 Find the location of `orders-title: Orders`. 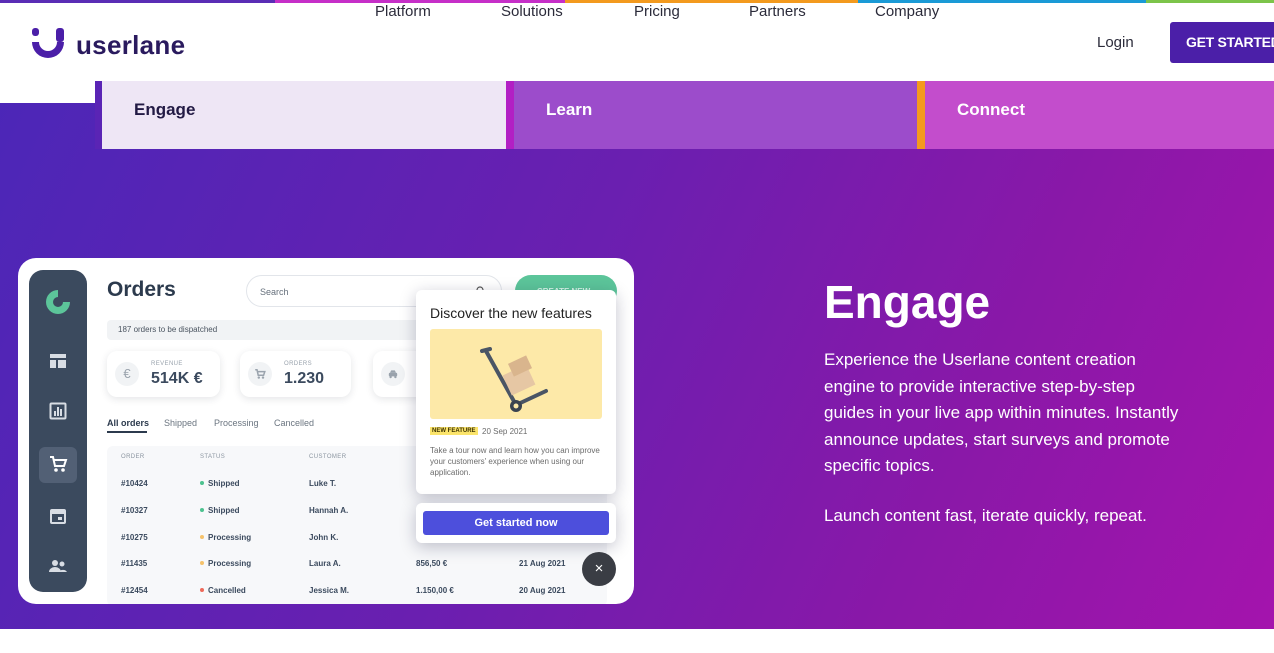

orders-title: Orders is located at coordinates (141, 289).